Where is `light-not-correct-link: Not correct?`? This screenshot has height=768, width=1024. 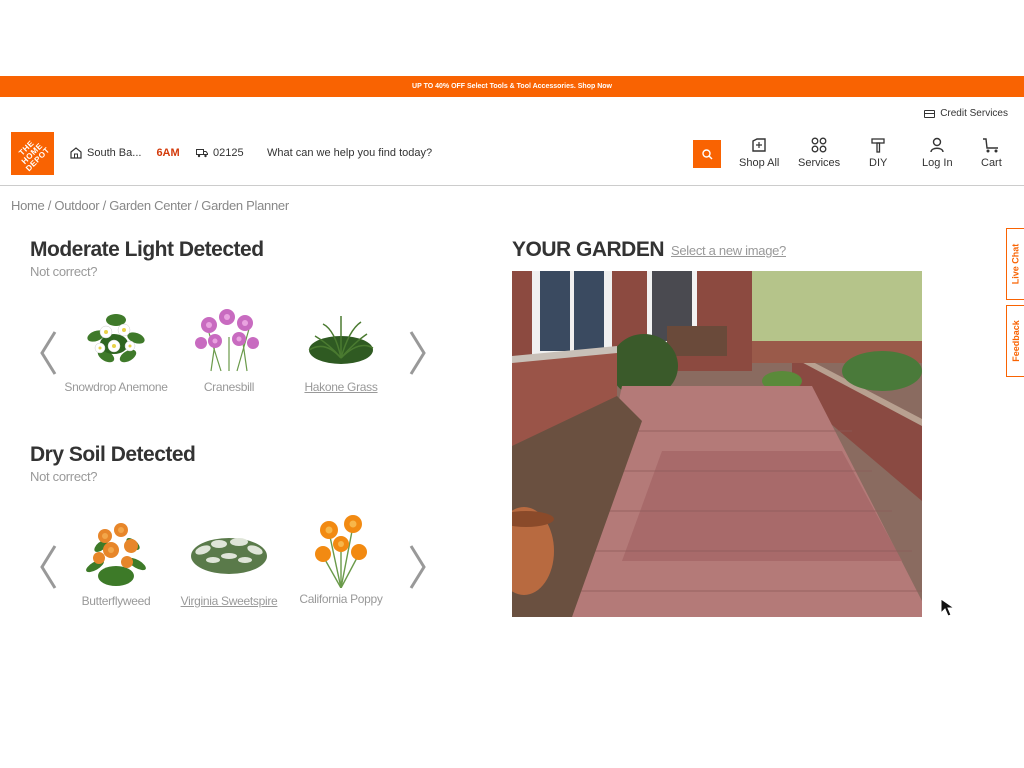 light-not-correct-link: Not correct? is located at coordinates (64, 271).